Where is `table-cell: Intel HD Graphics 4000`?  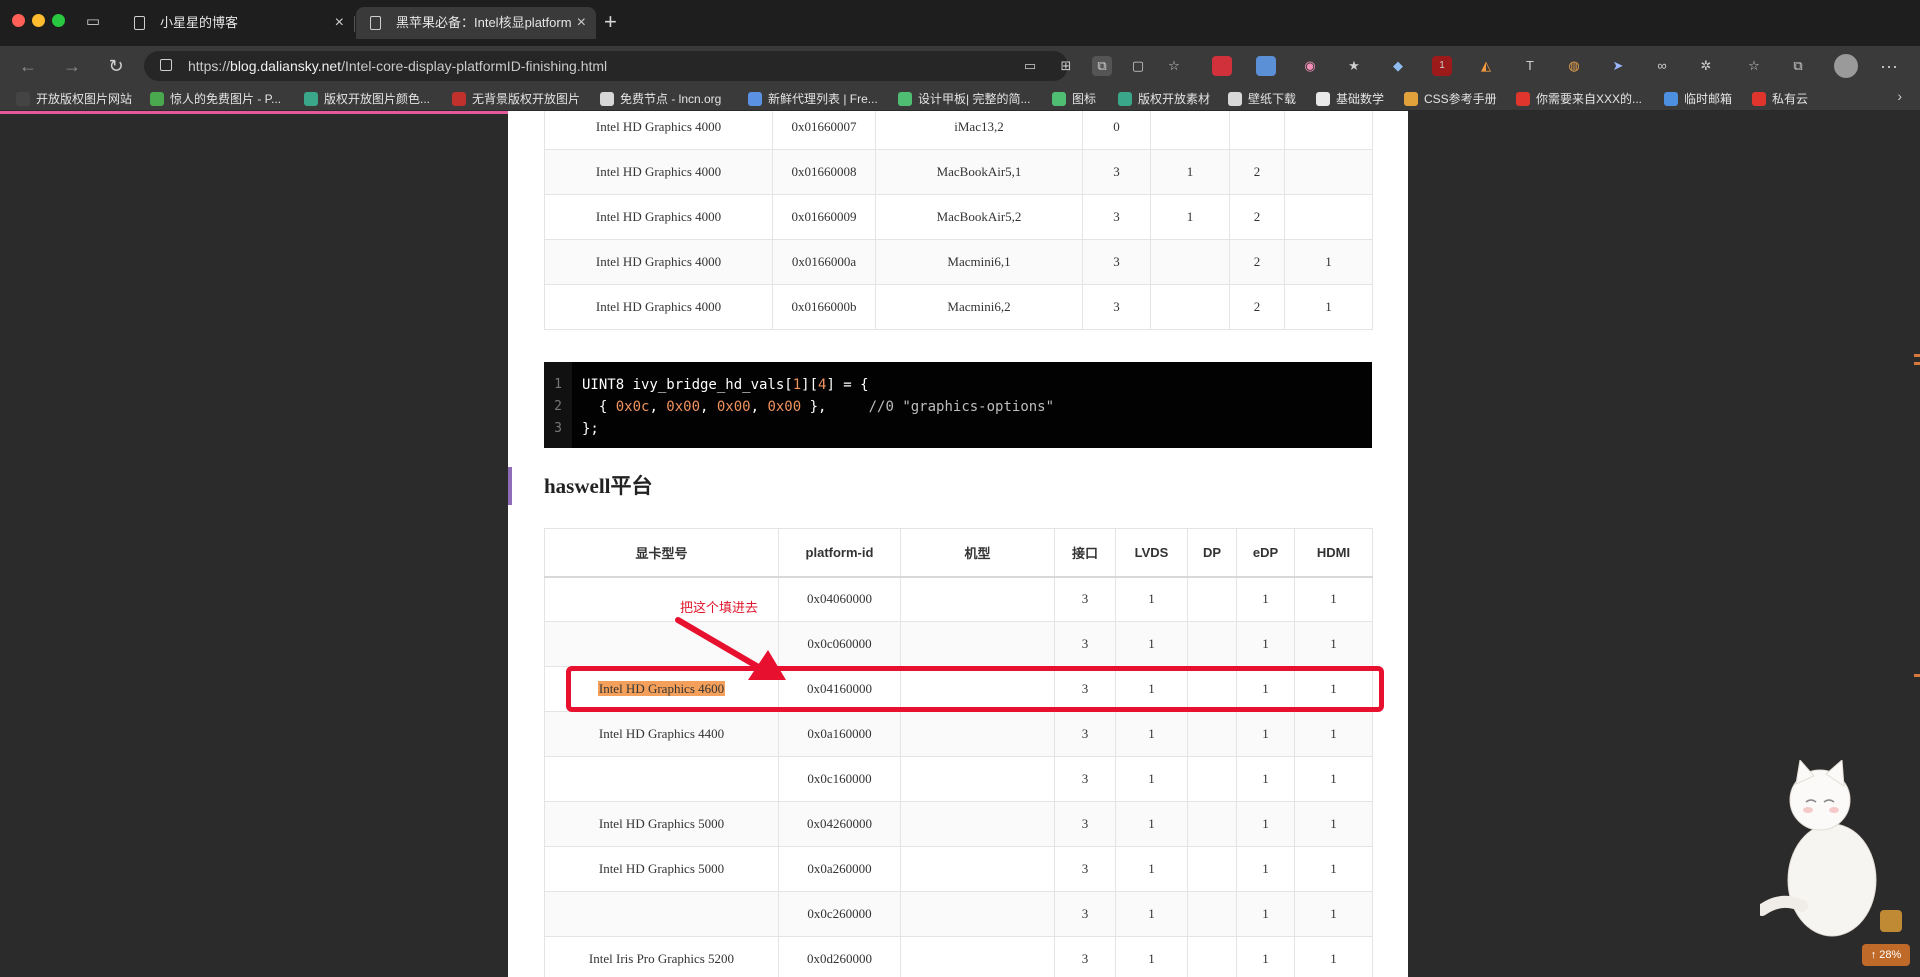 table-cell: Intel HD Graphics 4000 is located at coordinates (658, 130).